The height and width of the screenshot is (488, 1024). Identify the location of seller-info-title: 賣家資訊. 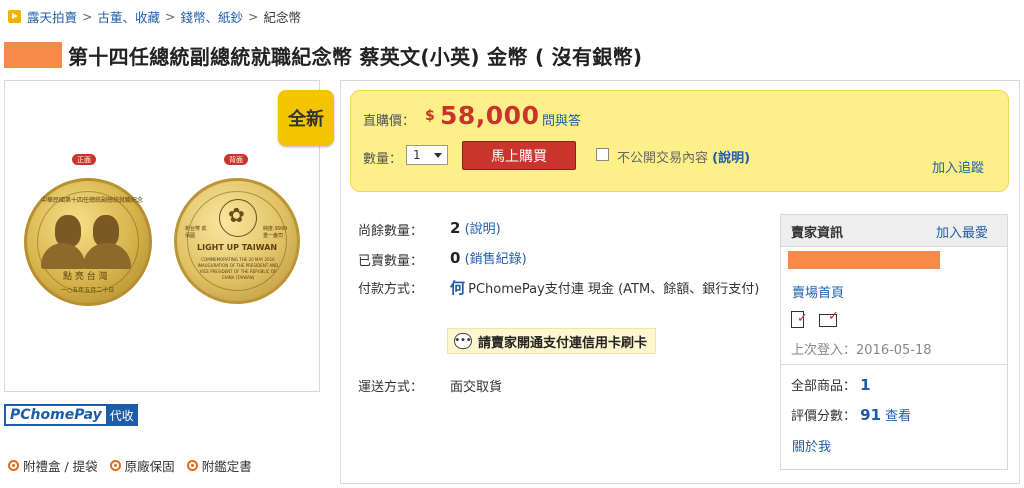
(817, 233).